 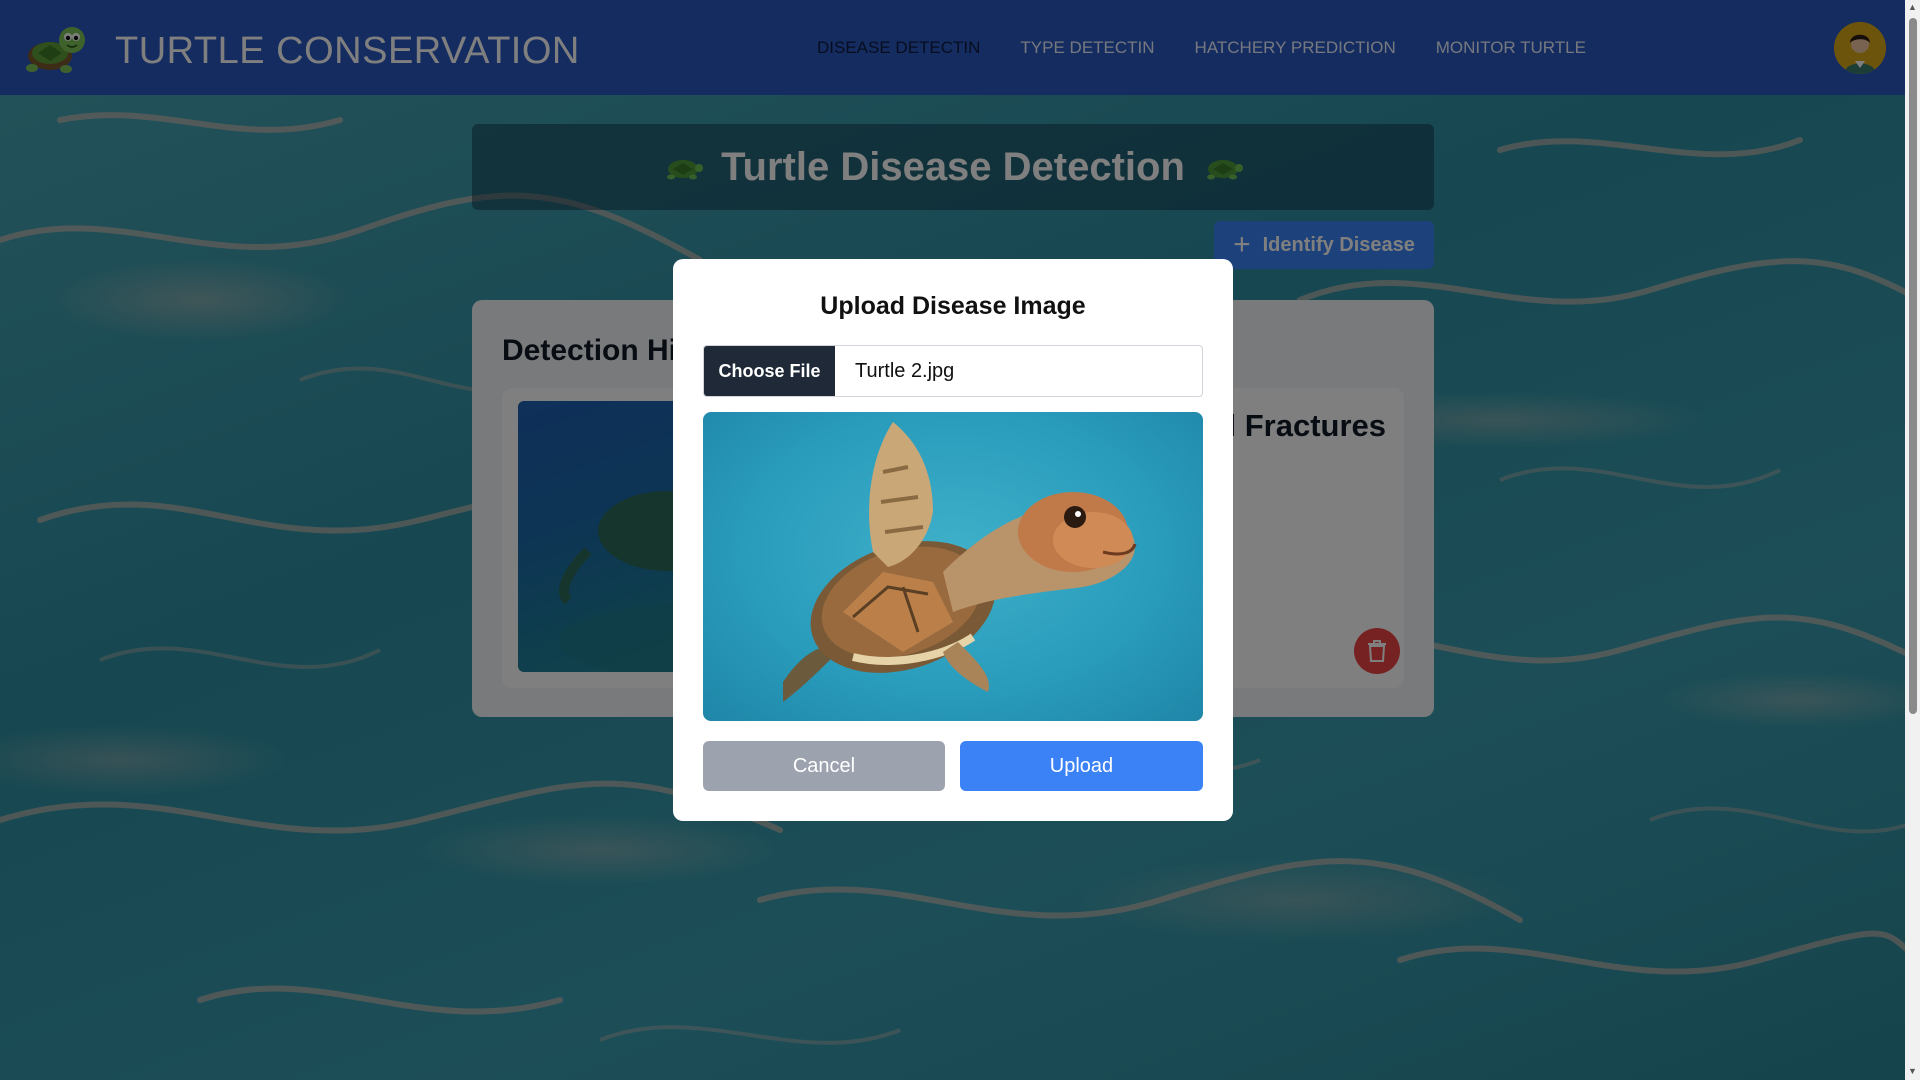 I want to click on file-input: Choose File Turtle 2.jpg, so click(x=953, y=371).